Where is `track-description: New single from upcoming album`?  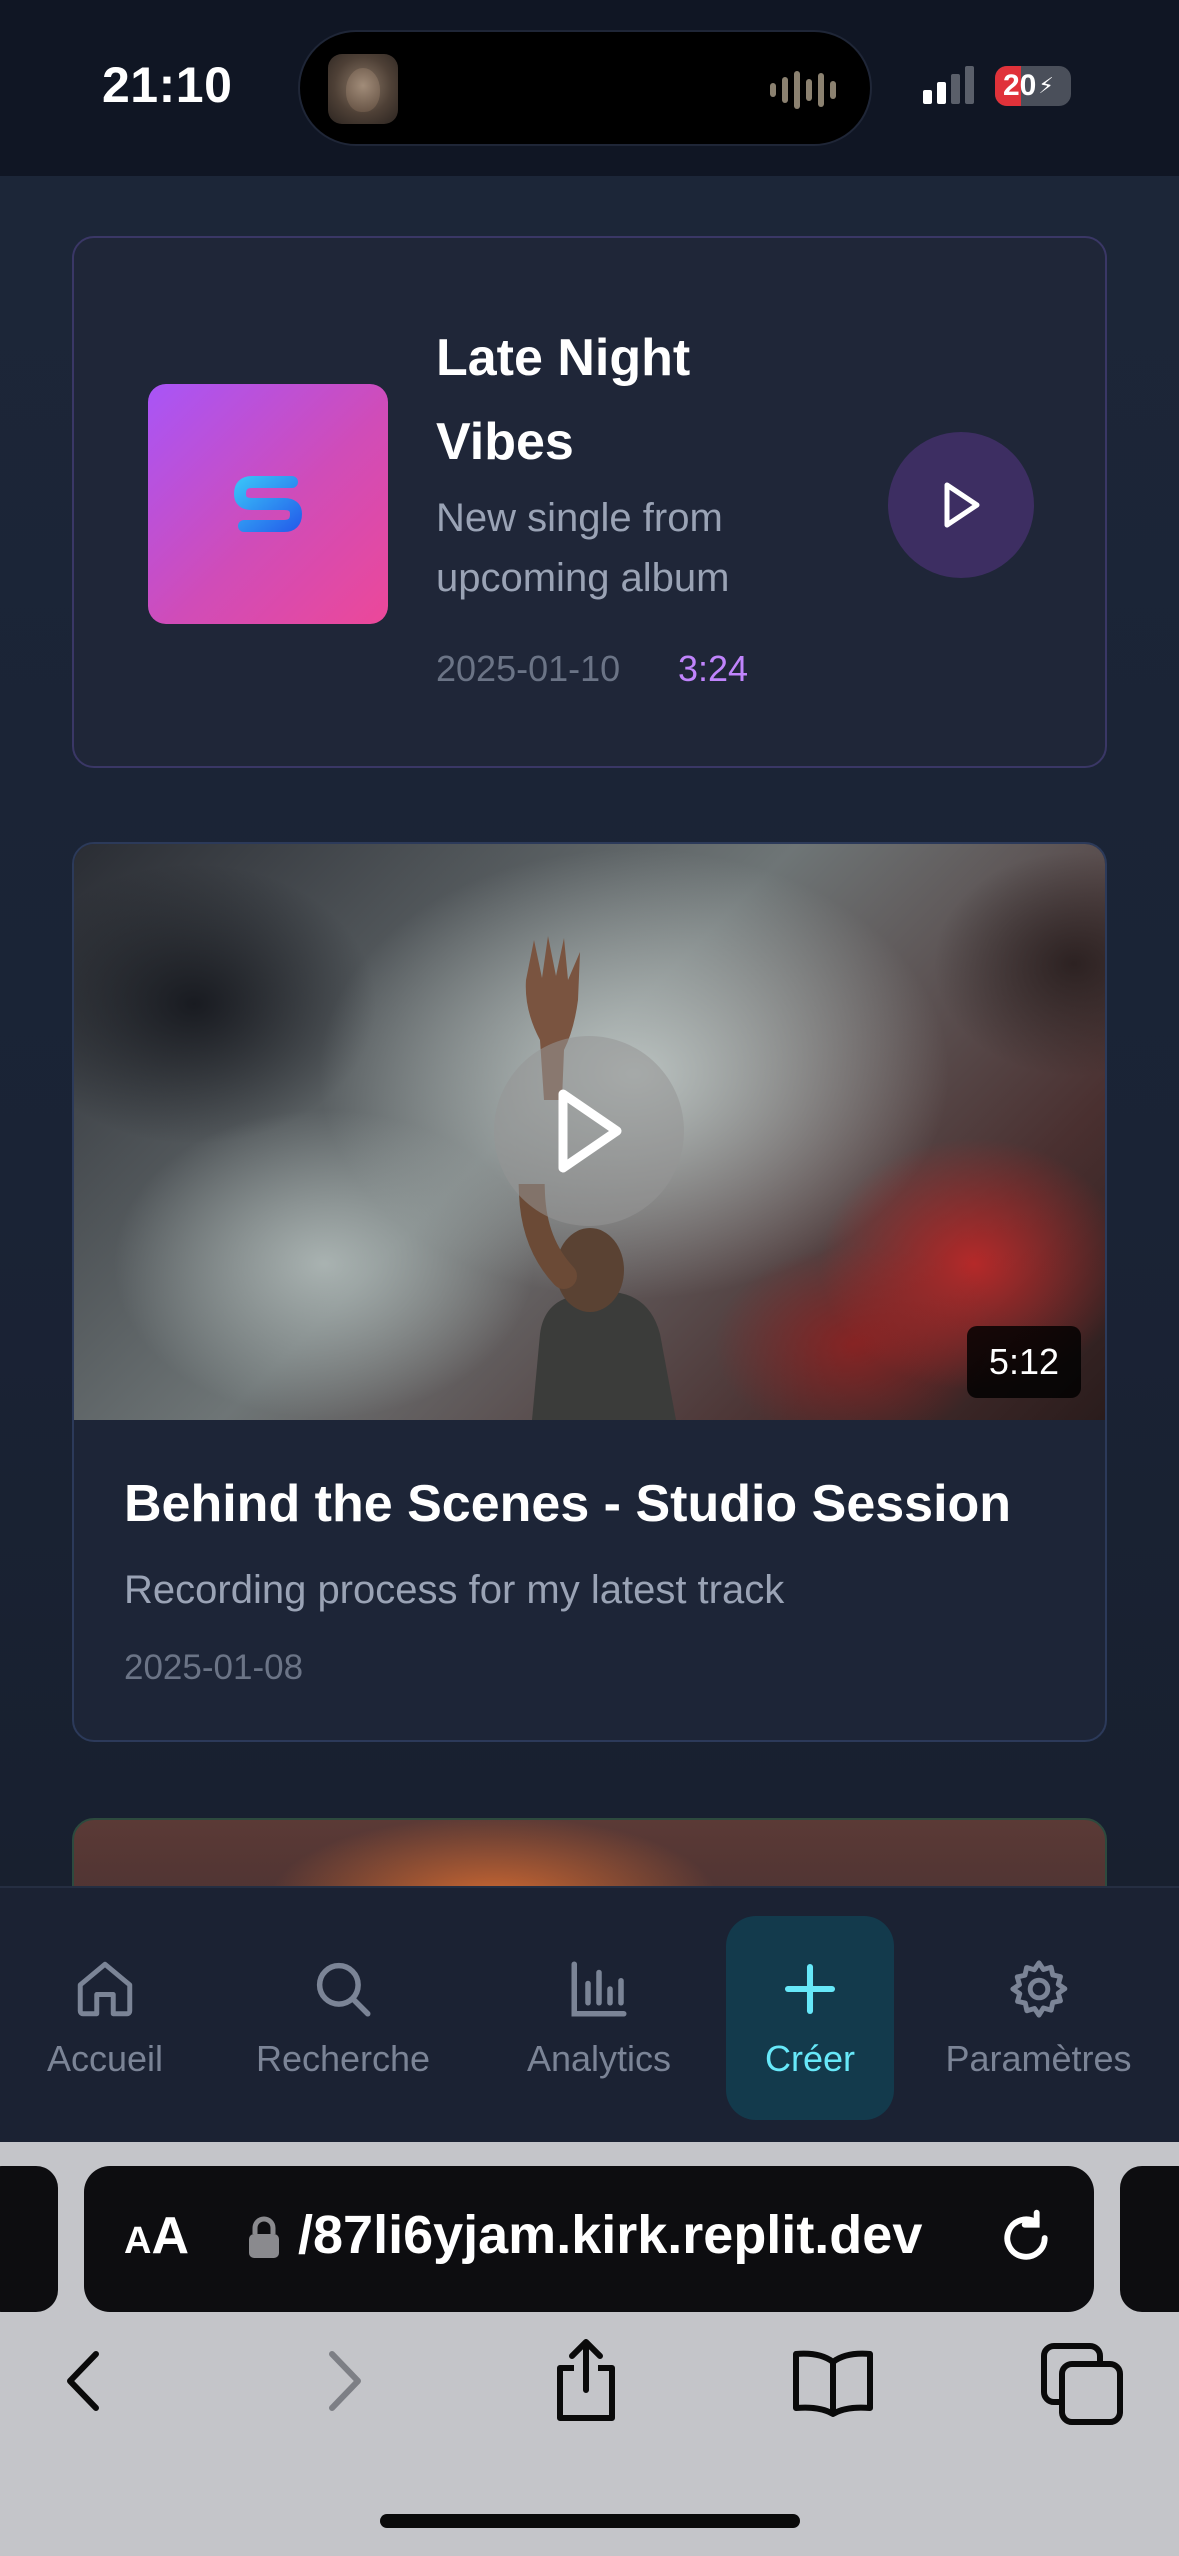
track-description: New single from upcoming album is located at coordinates (583, 548).